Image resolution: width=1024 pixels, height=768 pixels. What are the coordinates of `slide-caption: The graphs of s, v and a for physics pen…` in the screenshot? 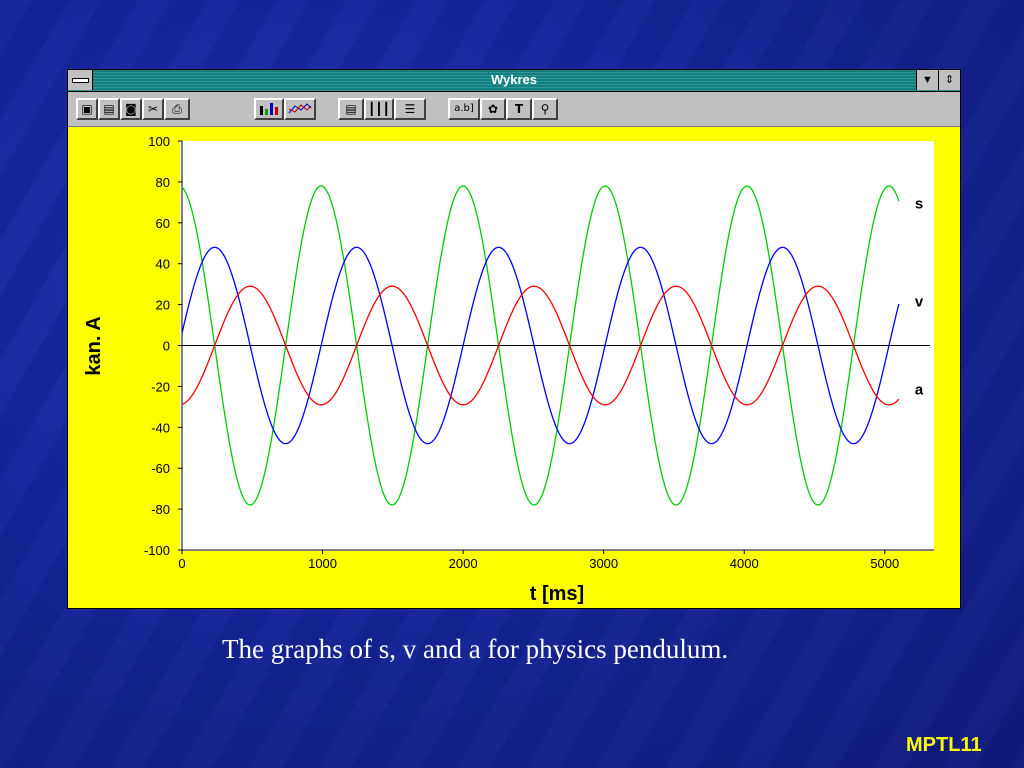 It's located at (475, 649).